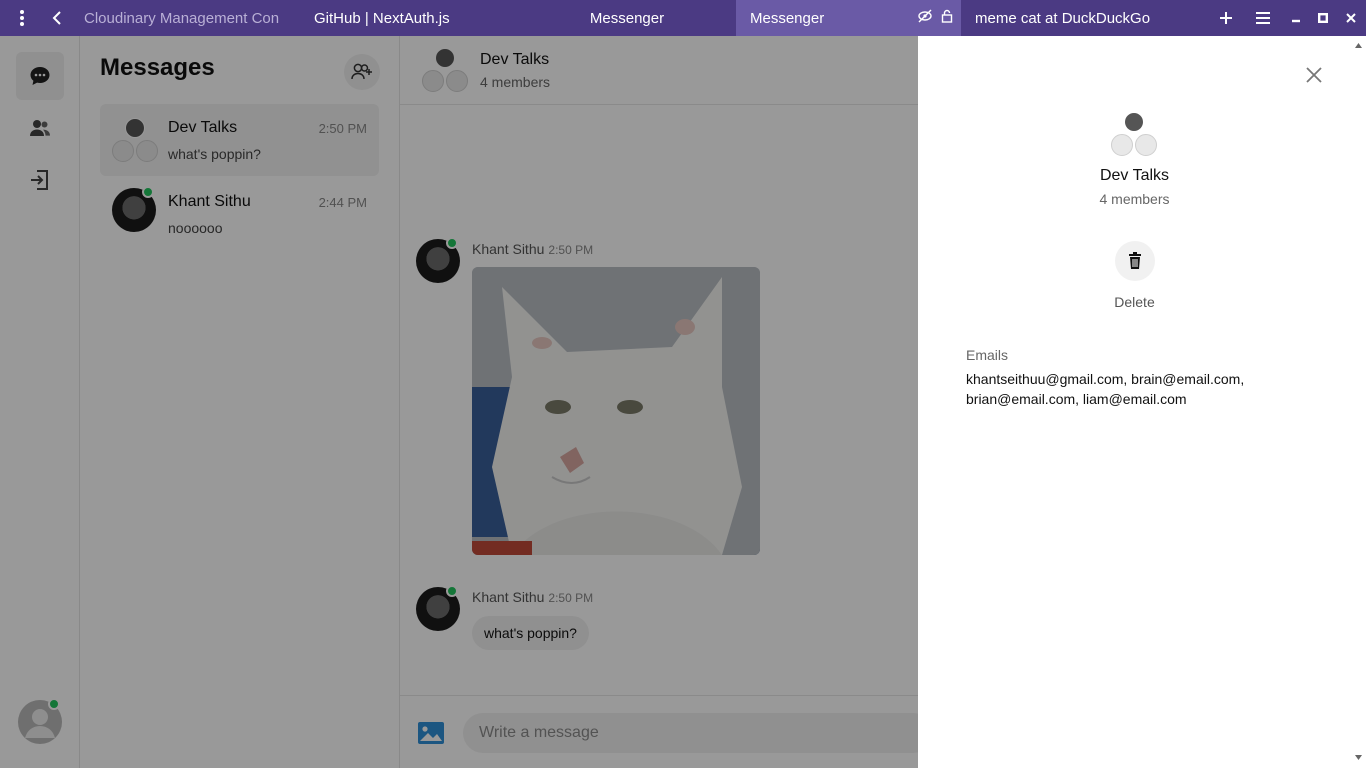 The height and width of the screenshot is (768, 1366). I want to click on tab-title: meme cat at DuckDuckGo, so click(1063, 18).